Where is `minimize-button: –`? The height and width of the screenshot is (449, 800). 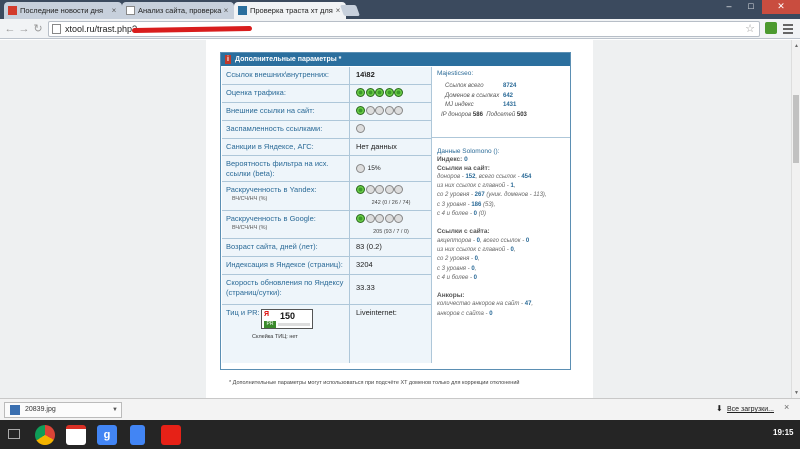
minimize-button: – is located at coordinates (729, 7).